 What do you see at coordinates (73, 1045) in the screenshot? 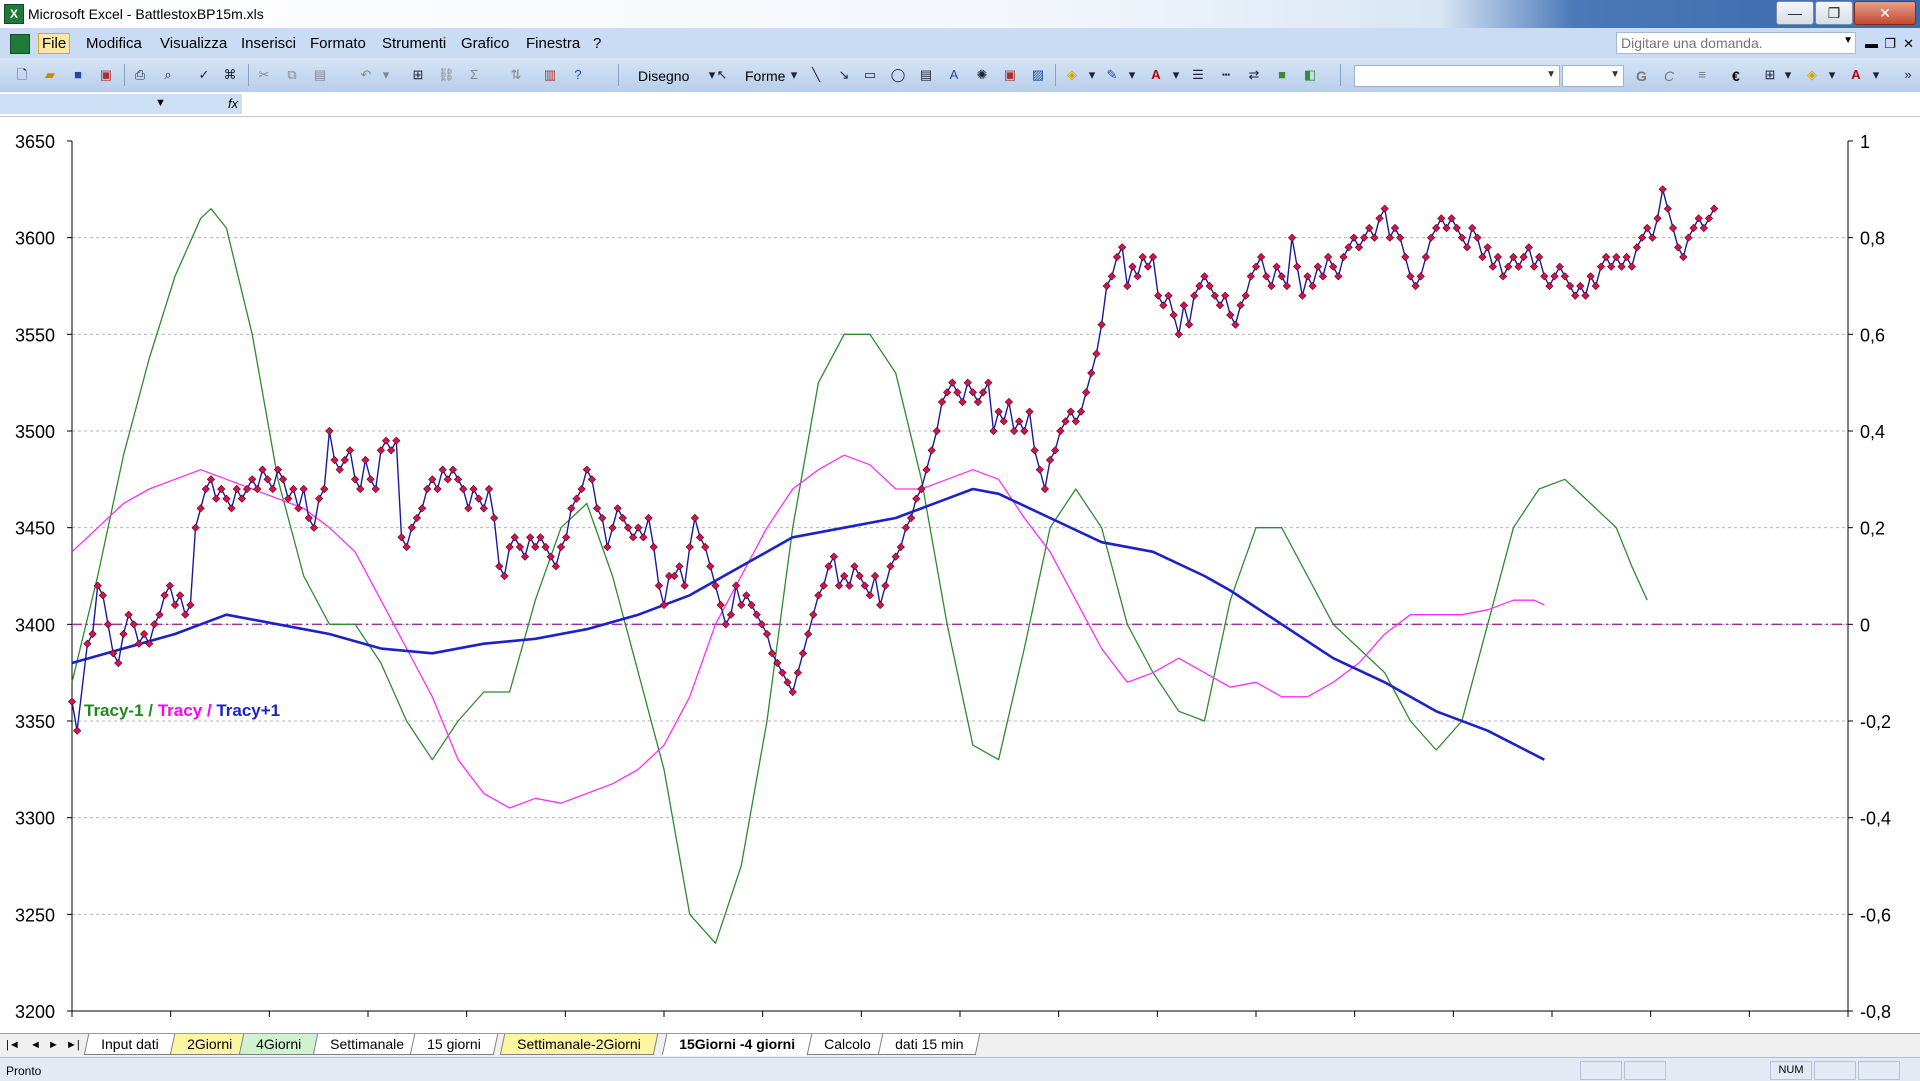
I see `last-sheet-button: ►|` at bounding box center [73, 1045].